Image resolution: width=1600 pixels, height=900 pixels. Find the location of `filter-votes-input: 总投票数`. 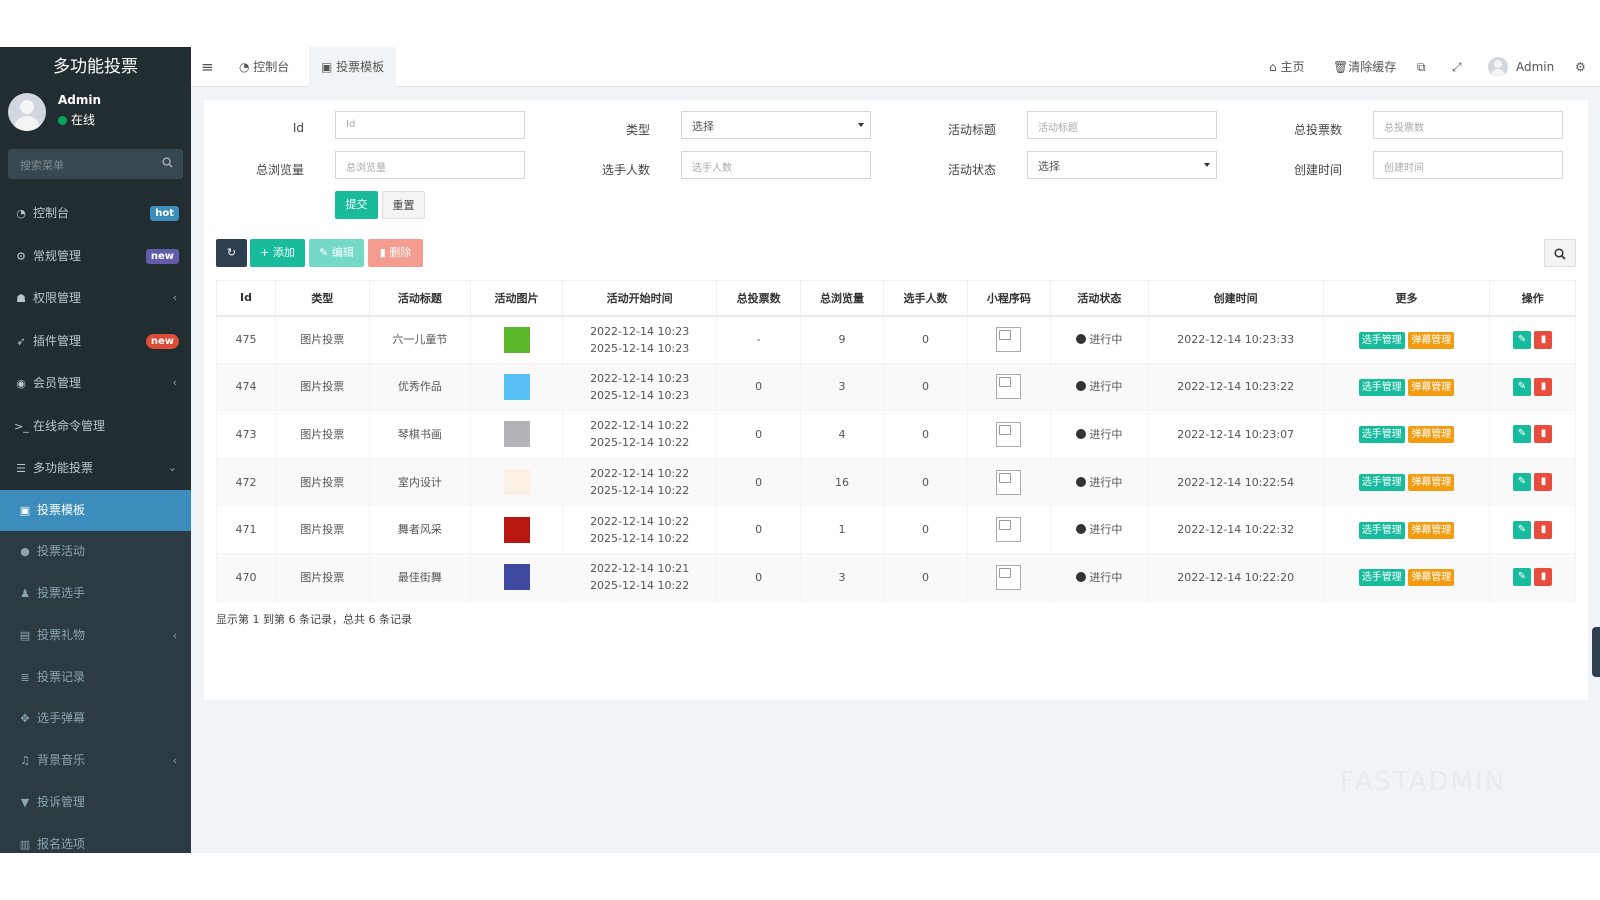

filter-votes-input: 总投票数 is located at coordinates (1468, 125).